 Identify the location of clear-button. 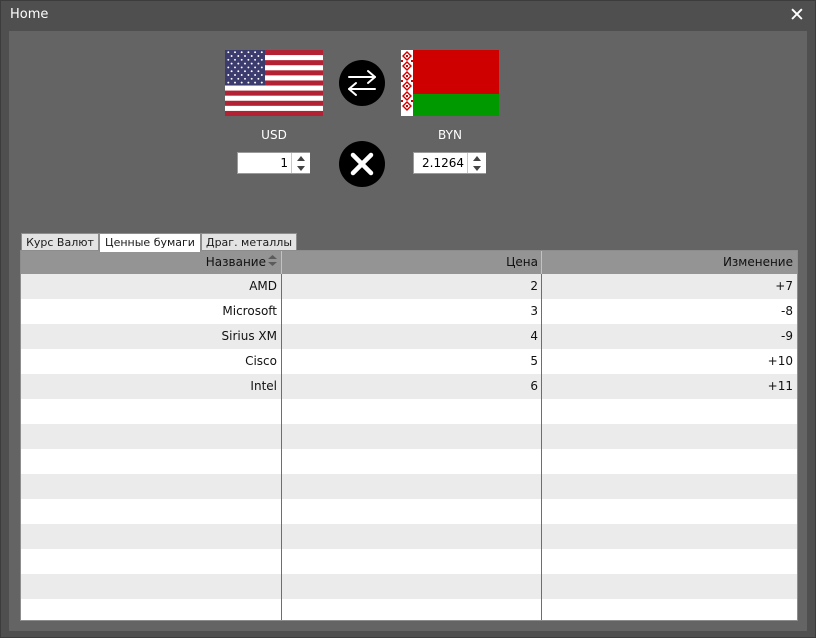
(362, 164).